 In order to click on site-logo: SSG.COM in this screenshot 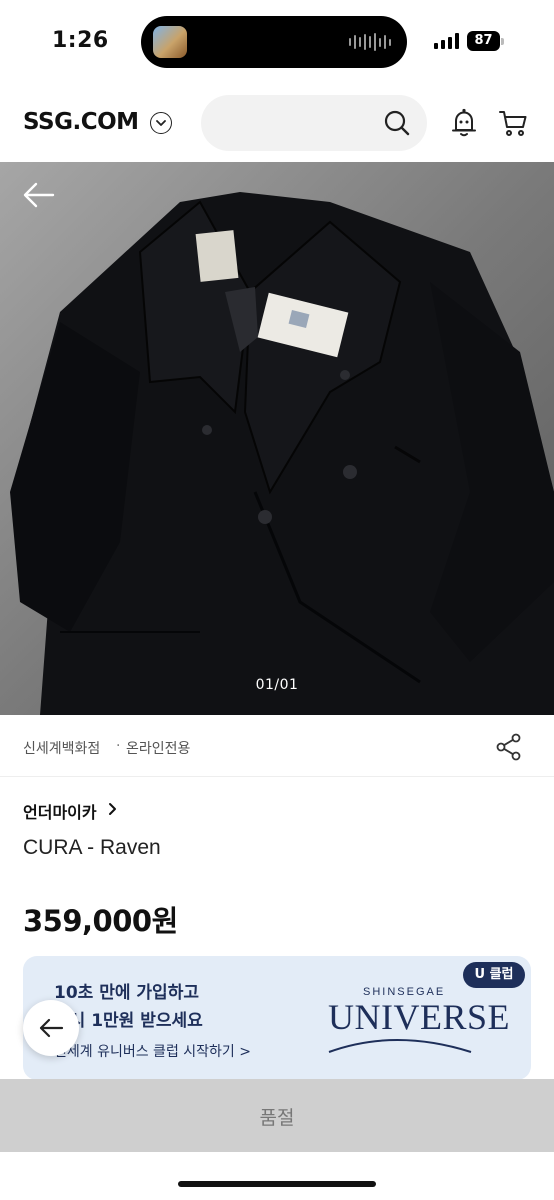, I will do `click(81, 122)`.